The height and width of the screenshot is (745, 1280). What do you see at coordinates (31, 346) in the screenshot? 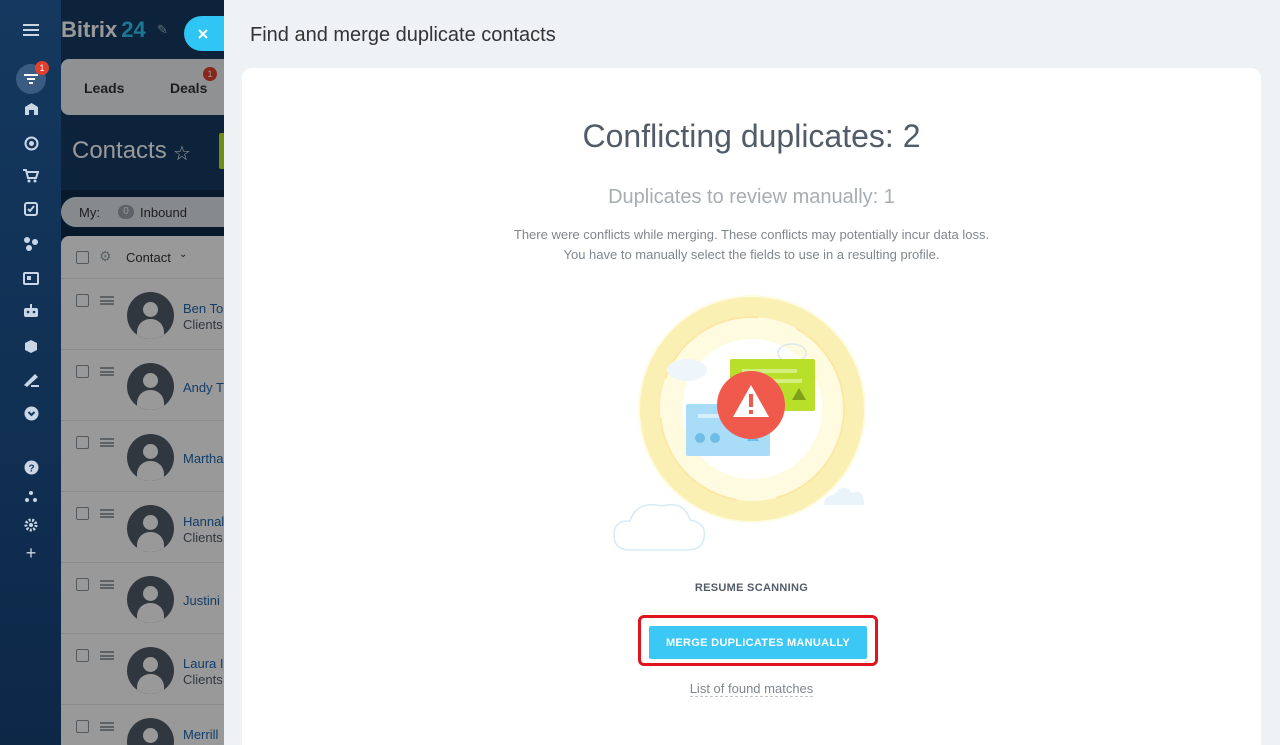
I see `box-icon` at bounding box center [31, 346].